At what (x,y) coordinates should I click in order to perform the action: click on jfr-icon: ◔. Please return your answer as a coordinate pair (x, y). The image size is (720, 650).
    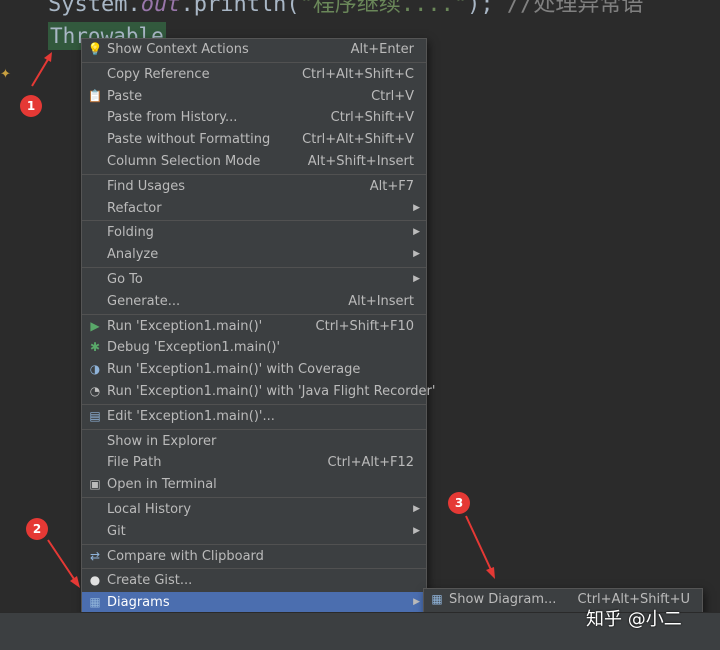
    Looking at the image, I should click on (95, 390).